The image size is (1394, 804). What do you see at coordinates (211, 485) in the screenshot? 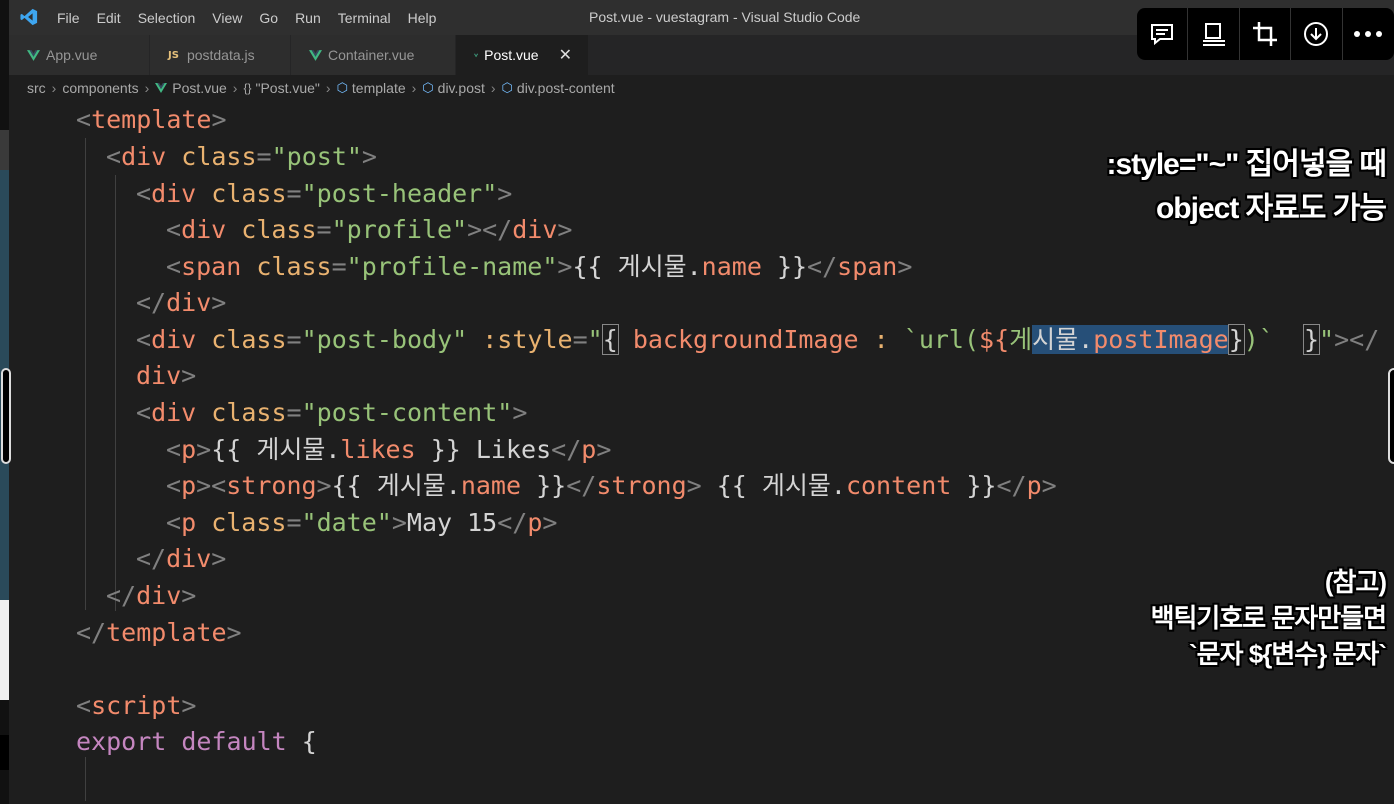
I see `code-token: ><` at bounding box center [211, 485].